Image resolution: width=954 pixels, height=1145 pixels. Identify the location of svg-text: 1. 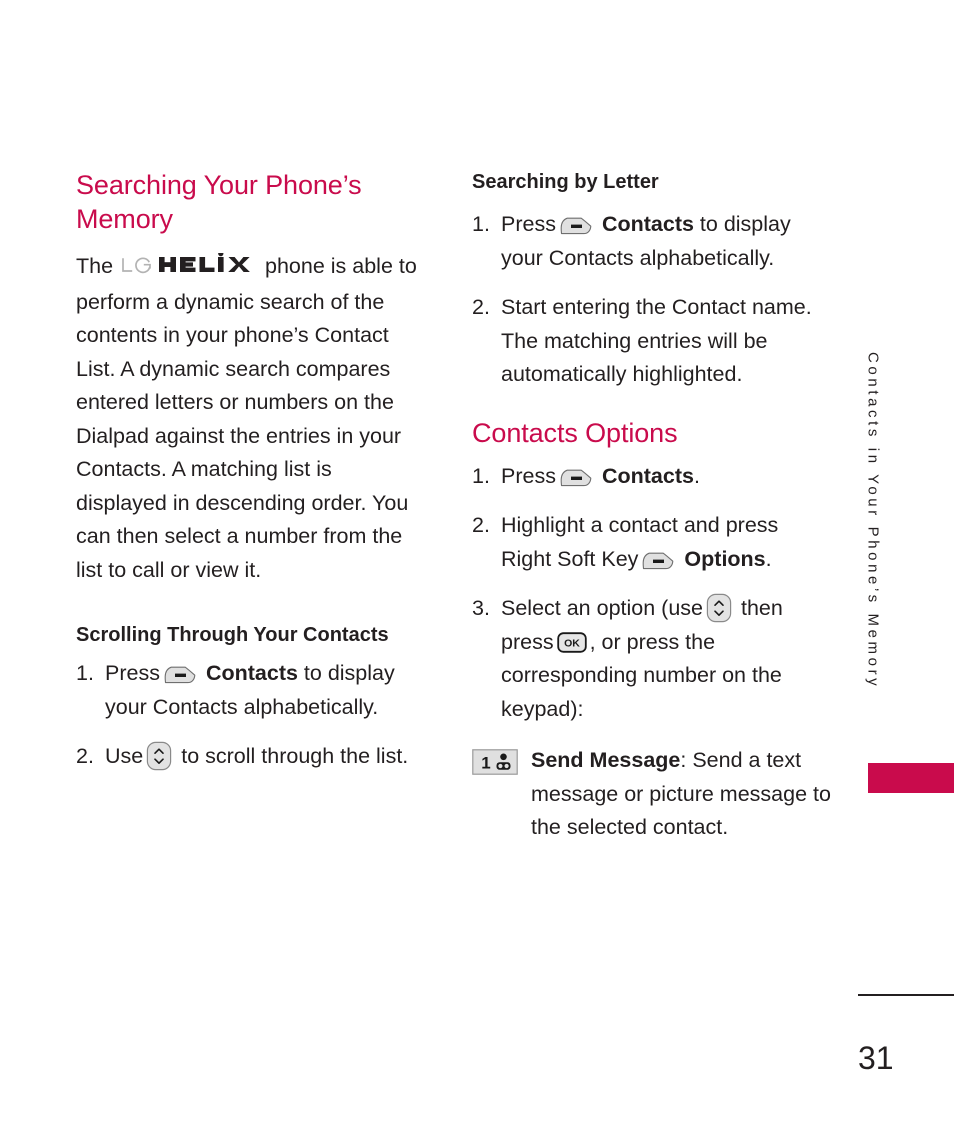
(485, 763).